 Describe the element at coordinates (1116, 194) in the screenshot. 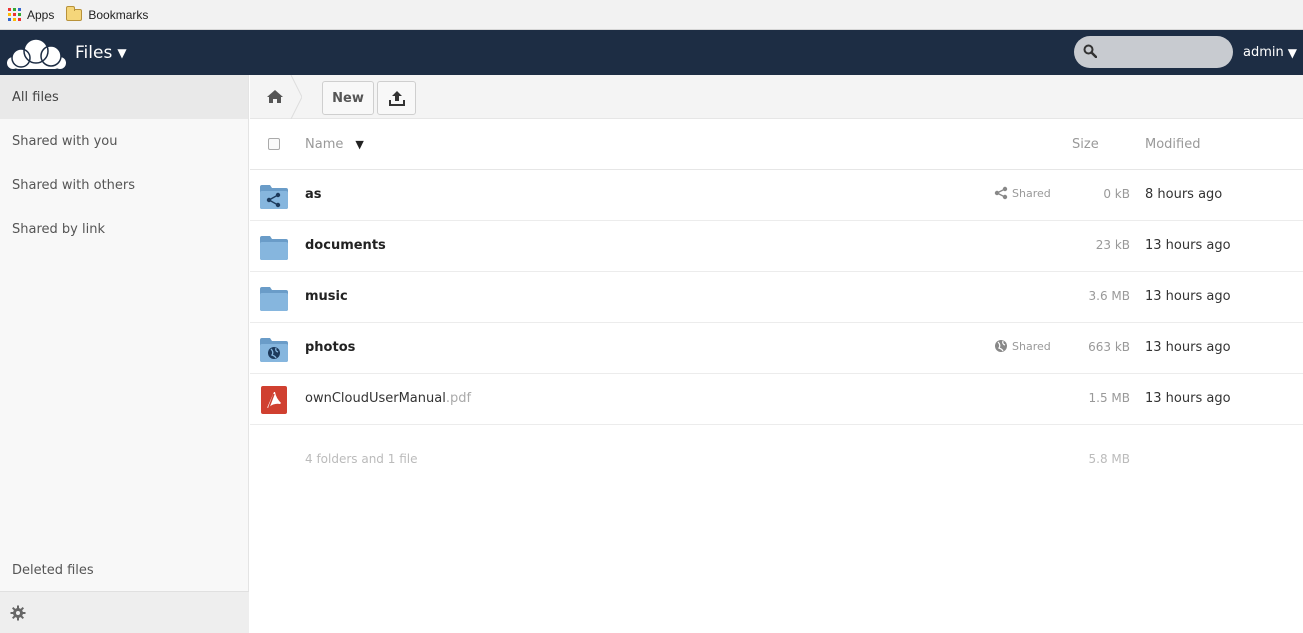

I see `file-size: 0 kB` at that location.